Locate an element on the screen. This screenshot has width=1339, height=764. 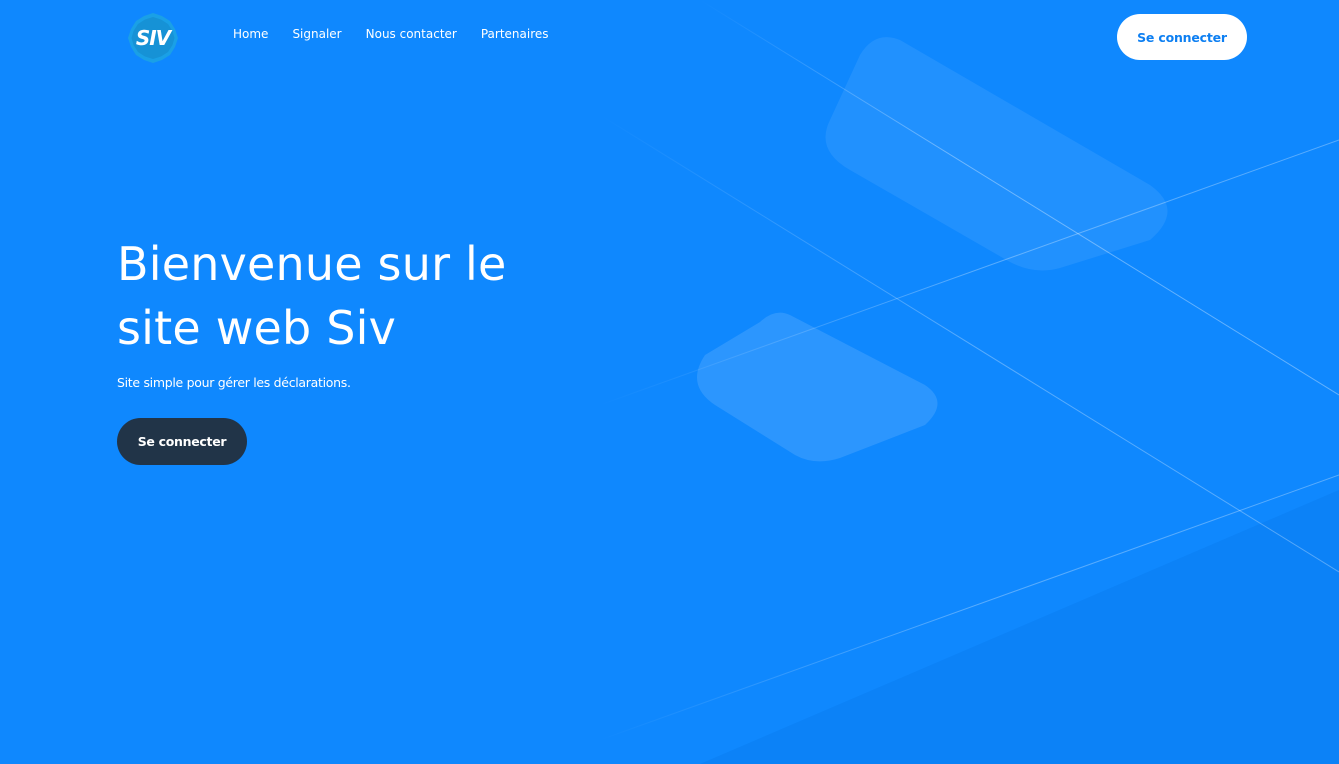
decor-shape-middle is located at coordinates (817, 387).